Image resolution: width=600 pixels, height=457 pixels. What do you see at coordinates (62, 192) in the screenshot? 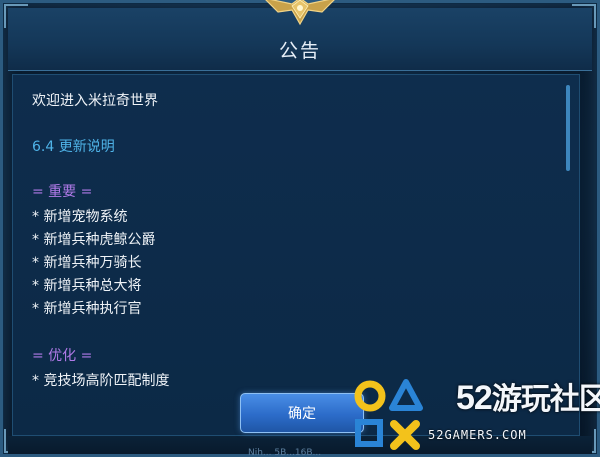
I see `section-important-heading: = 重要 =` at bounding box center [62, 192].